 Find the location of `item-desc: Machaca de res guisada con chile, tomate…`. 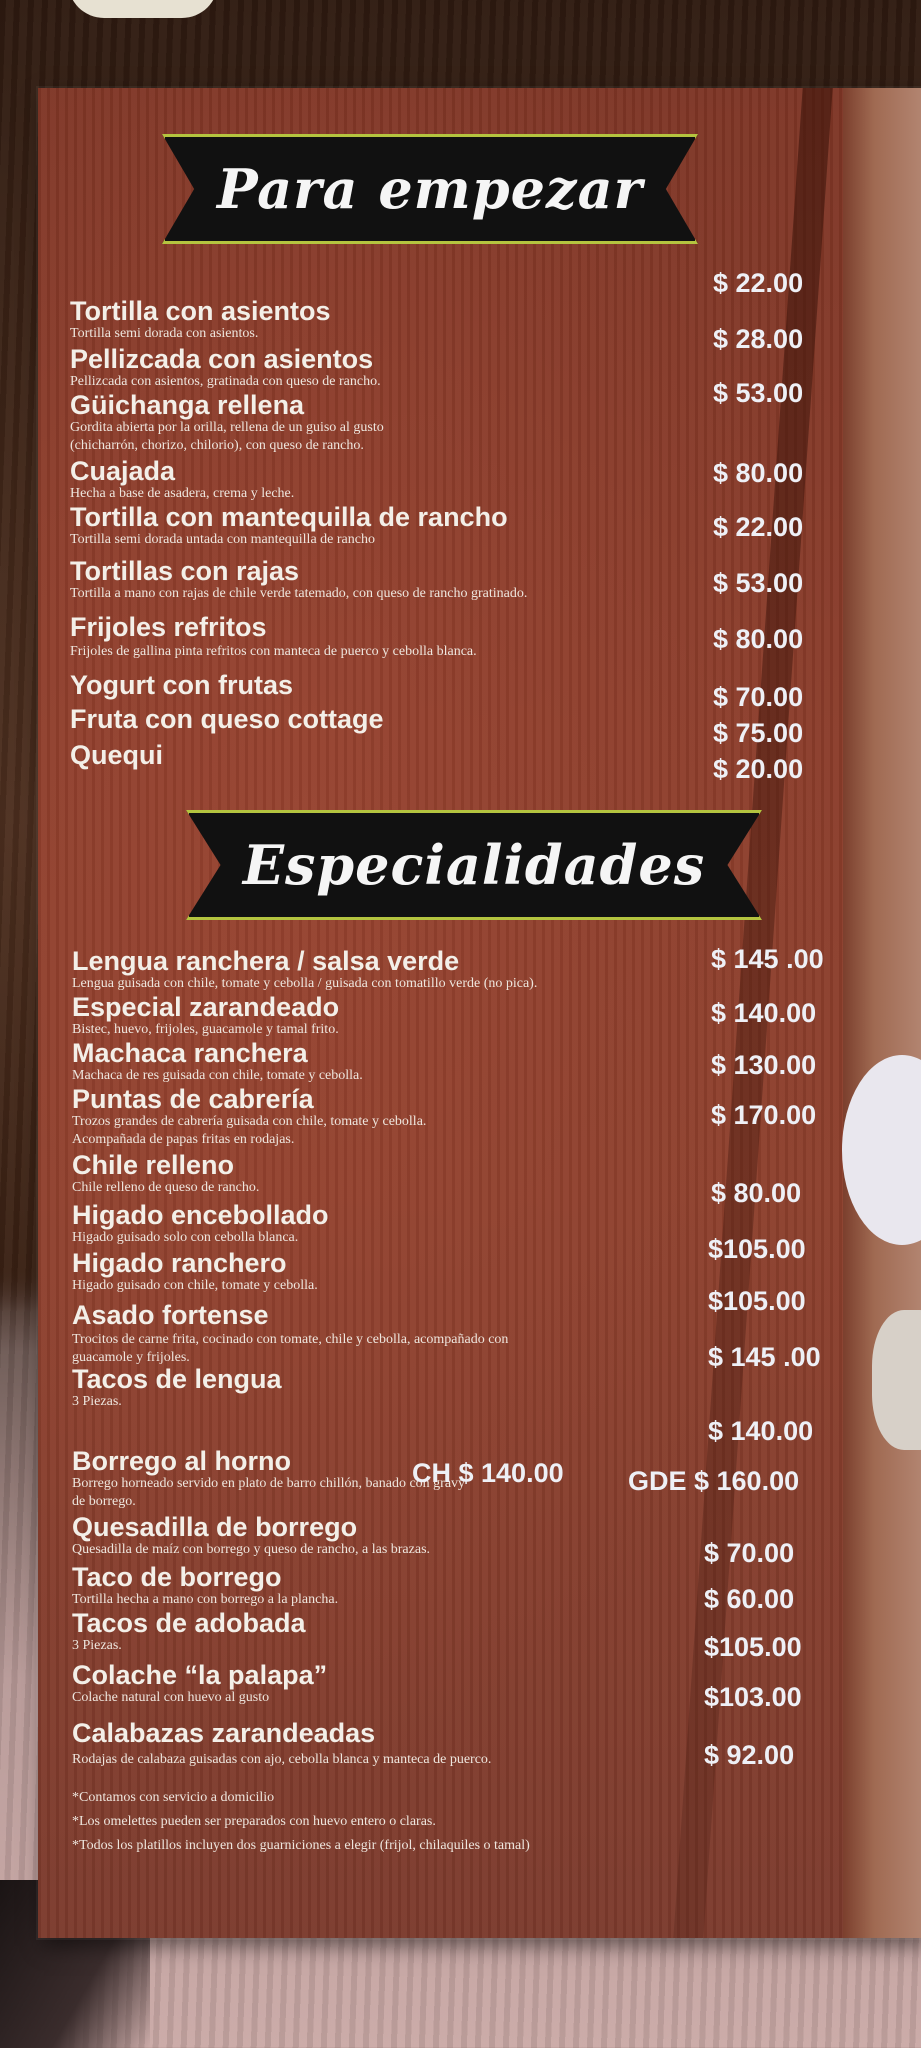

item-desc: Machaca de res guisada con chile, tomate… is located at coordinates (217, 1075).